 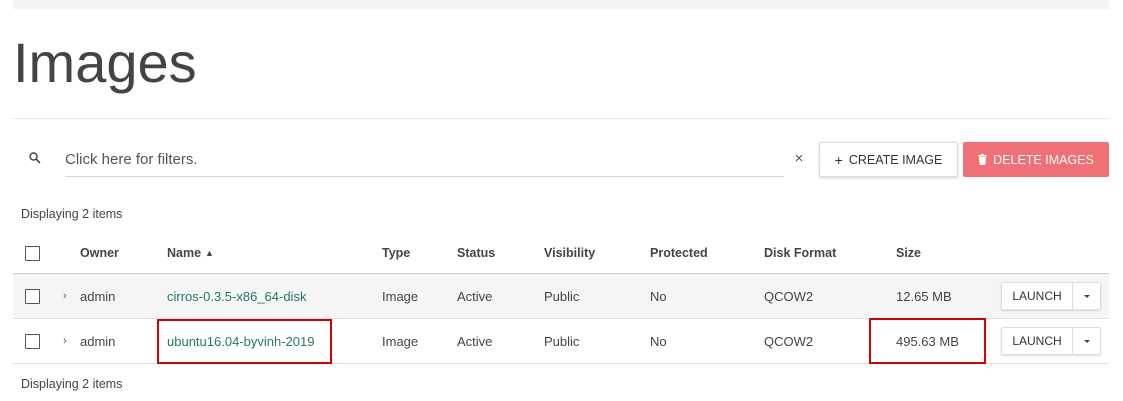 I want to click on top-strip, so click(x=561, y=4).